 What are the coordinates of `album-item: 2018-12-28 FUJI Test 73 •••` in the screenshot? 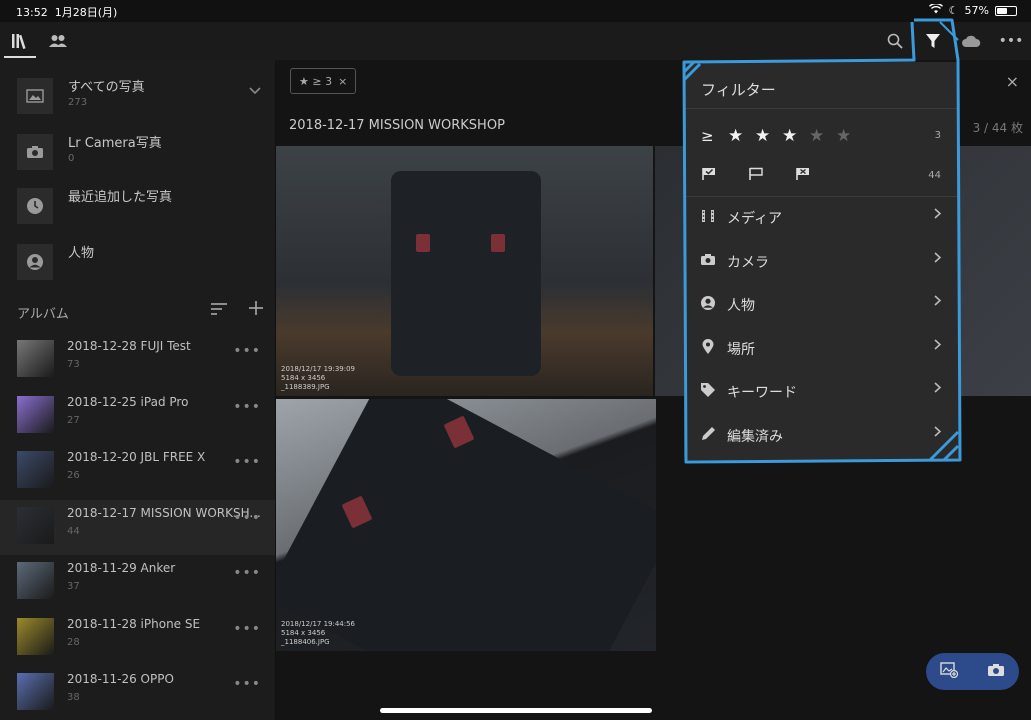 It's located at (137, 360).